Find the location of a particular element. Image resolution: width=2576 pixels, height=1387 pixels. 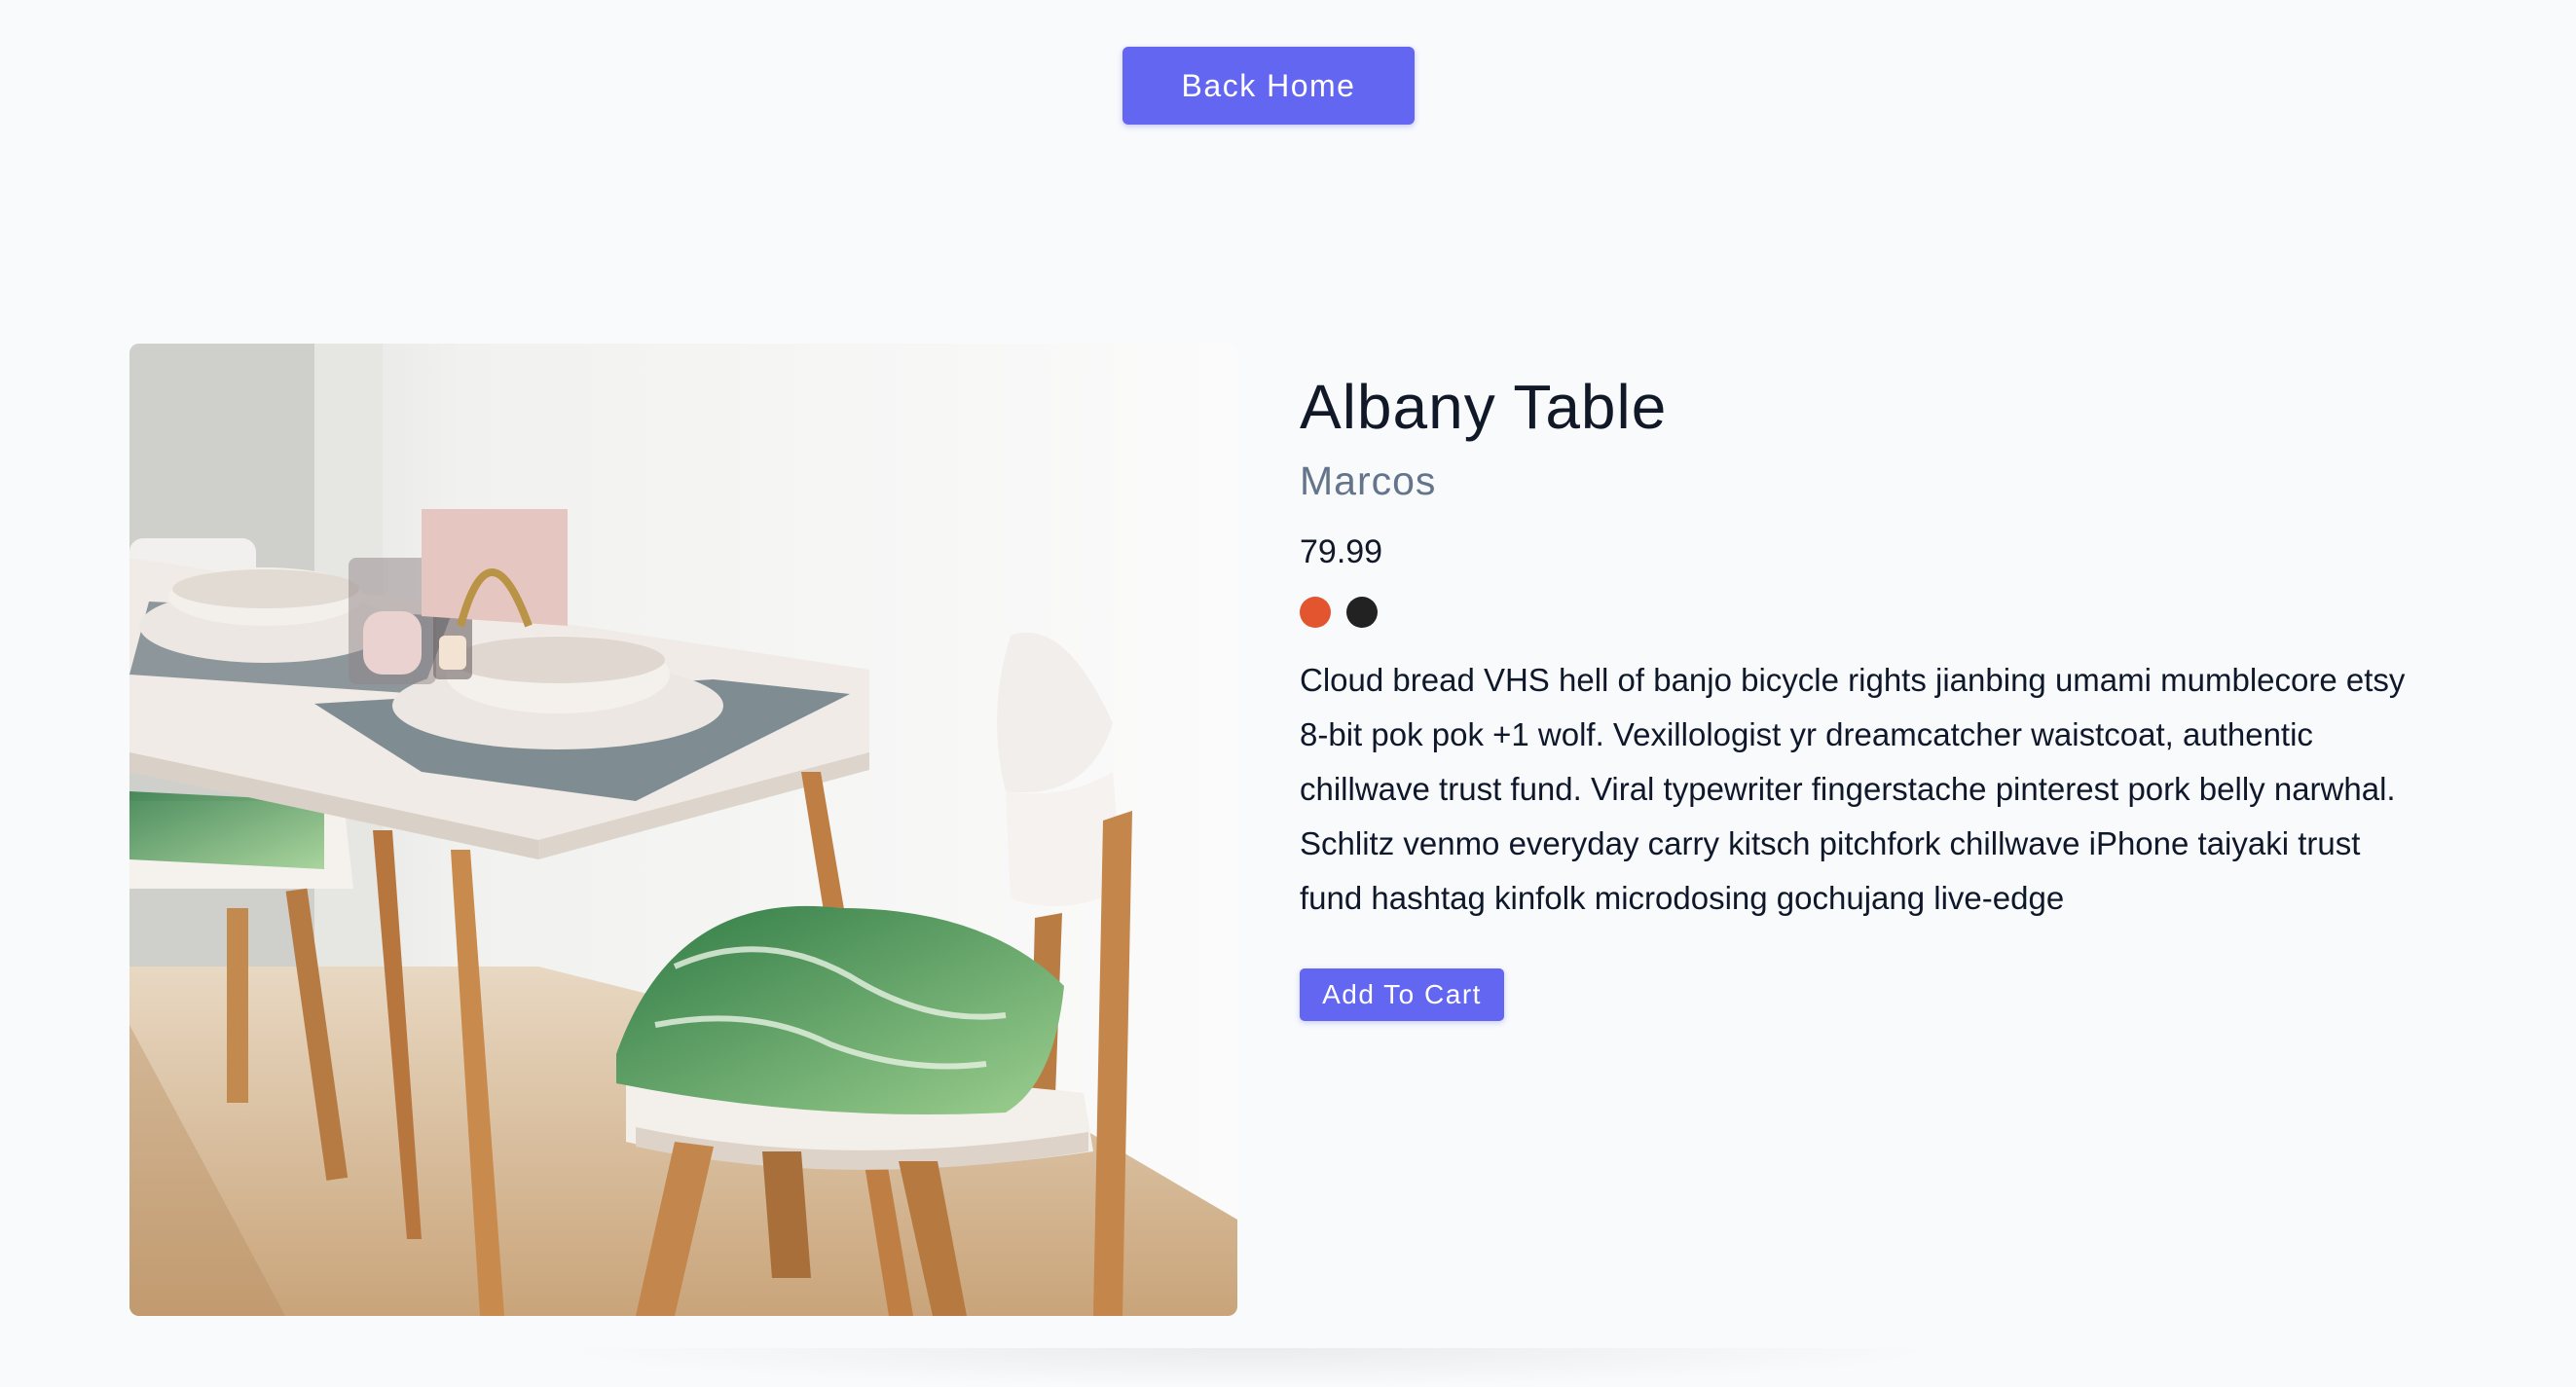

add-to-cart-button: Add To Cart is located at coordinates (1402, 994).